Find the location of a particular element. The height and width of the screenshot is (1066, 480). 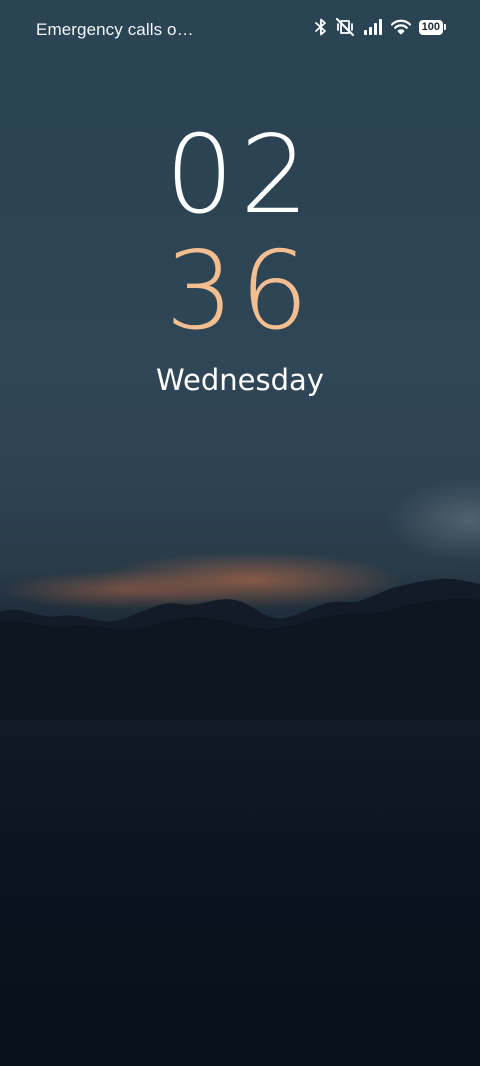

battery-level: 100 is located at coordinates (430, 27).